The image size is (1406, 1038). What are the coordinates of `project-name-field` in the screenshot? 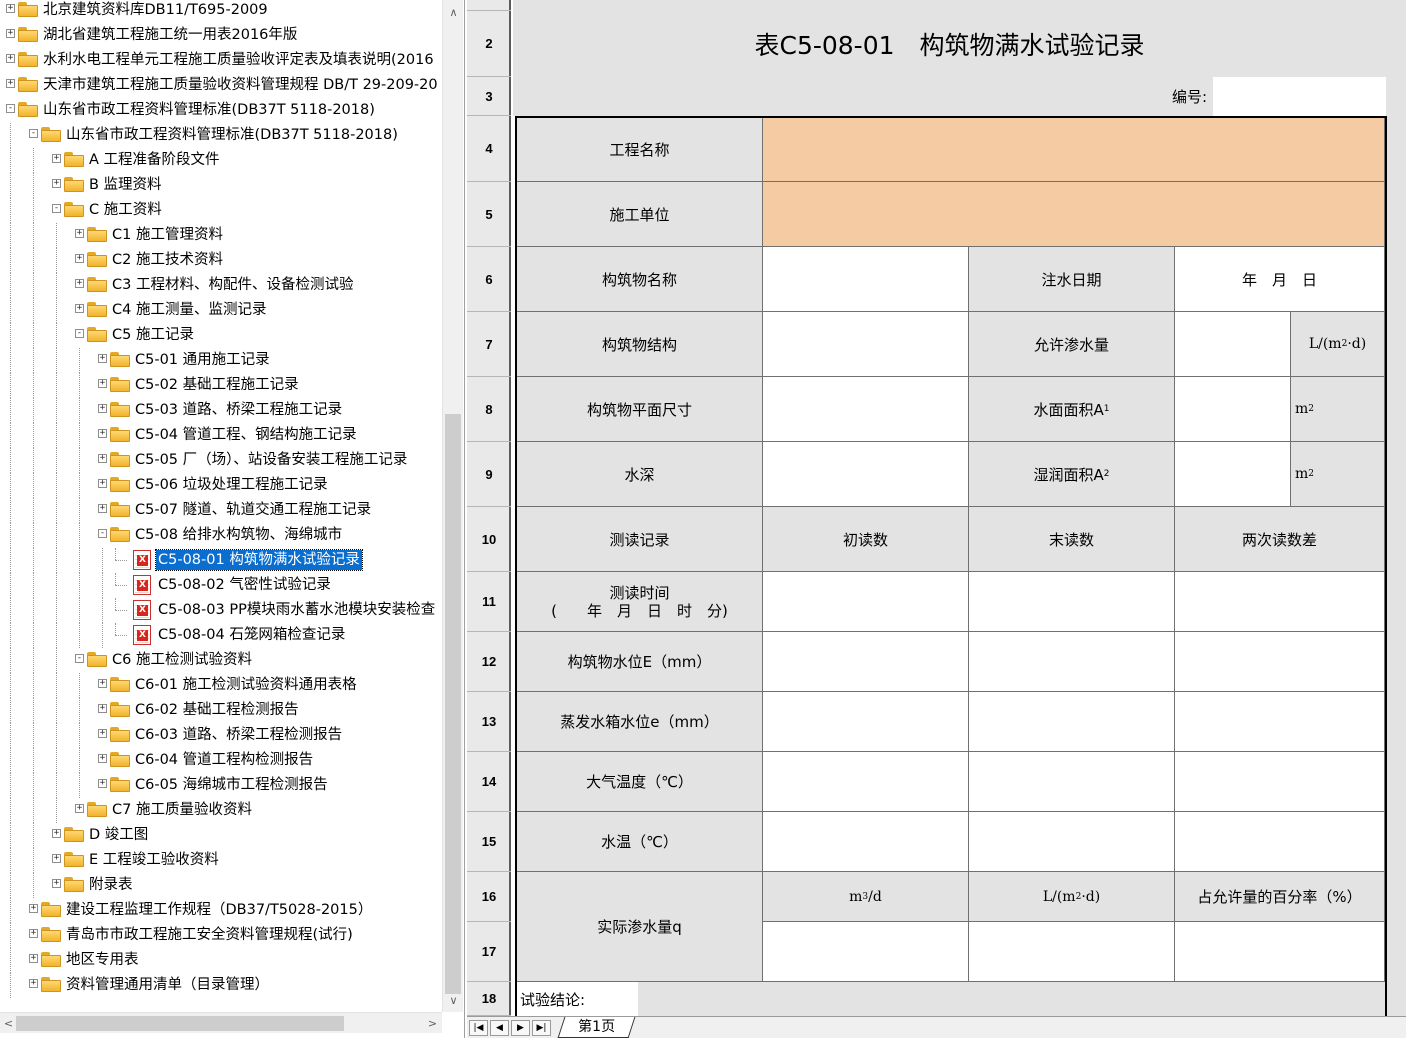 It's located at (1074, 150).